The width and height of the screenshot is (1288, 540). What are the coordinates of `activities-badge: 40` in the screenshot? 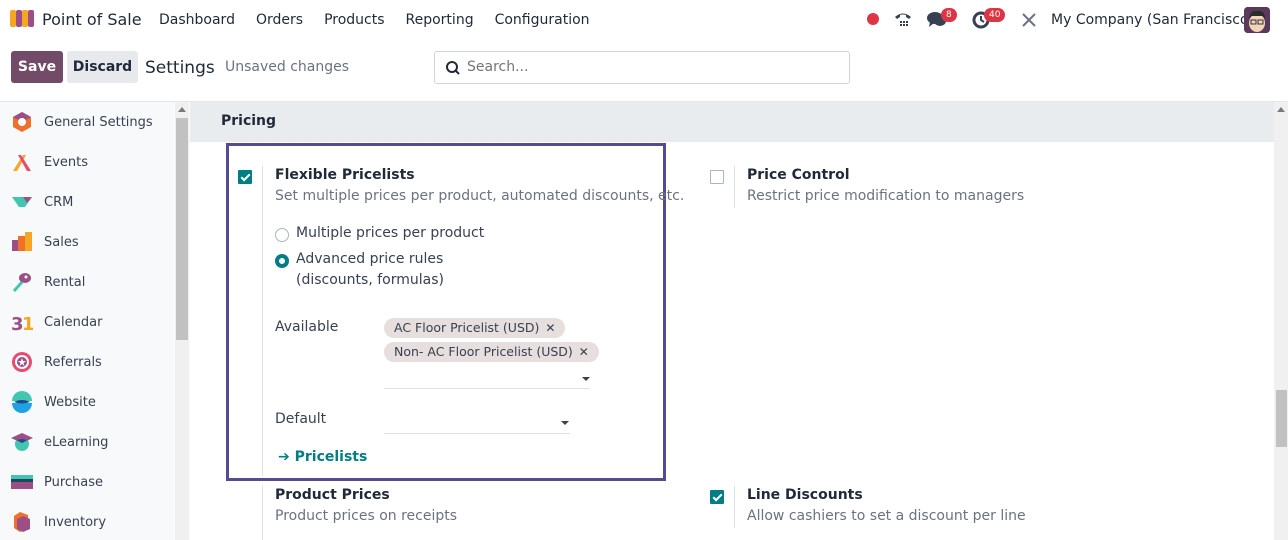 It's located at (995, 15).